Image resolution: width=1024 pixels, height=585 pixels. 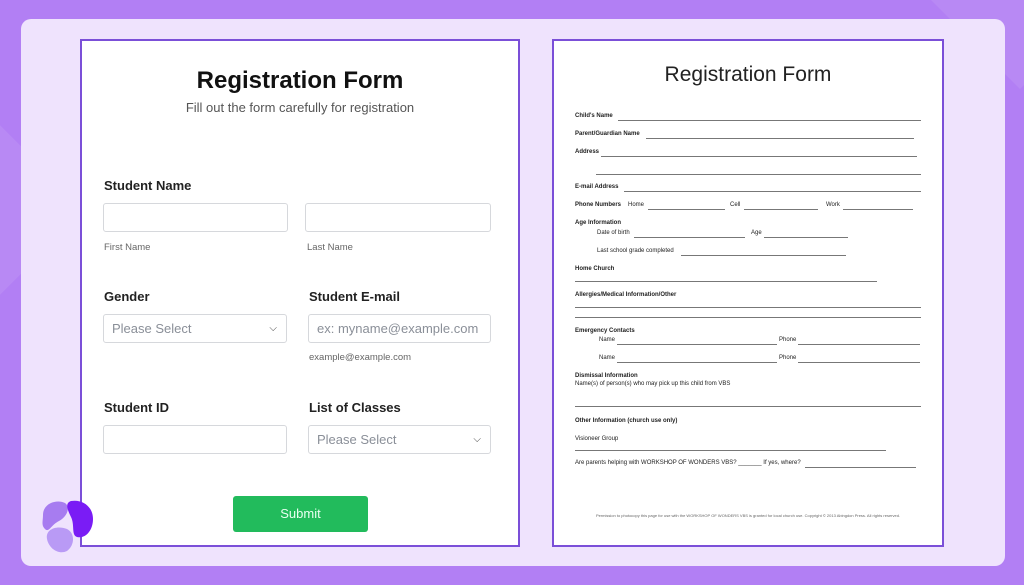 I want to click on student-email-label: Student E-mail, so click(x=355, y=296).